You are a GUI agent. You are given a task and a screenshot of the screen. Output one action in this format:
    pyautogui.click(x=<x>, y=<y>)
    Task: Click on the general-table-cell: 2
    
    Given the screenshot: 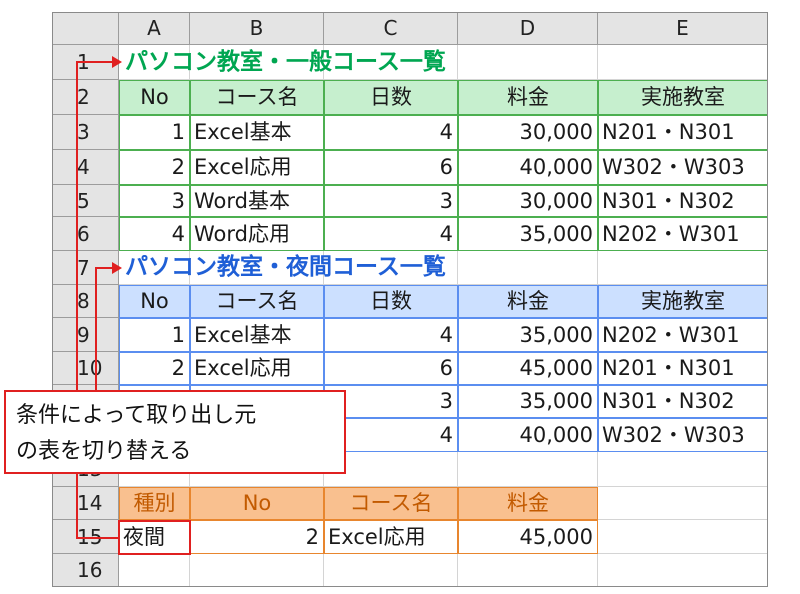 What is the action you would take?
    pyautogui.click(x=154, y=167)
    